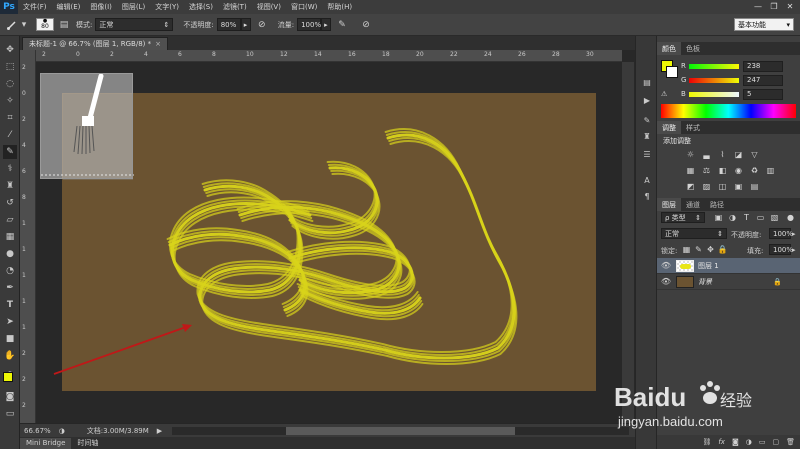  I want to click on status-arrow-icon: ▶, so click(159, 431).